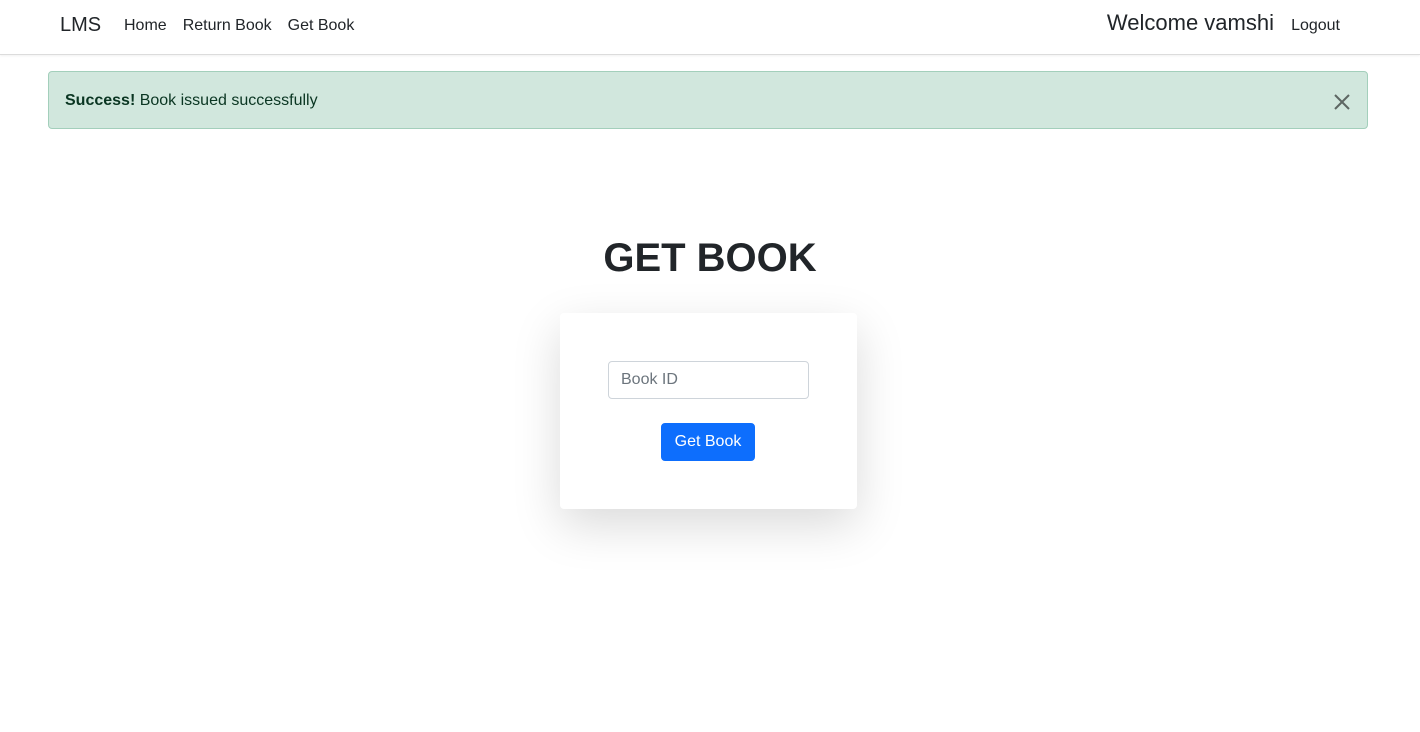 This screenshot has height=732, width=1420. Describe the element at coordinates (710, 258) in the screenshot. I see `page-title: GET BOOK` at that location.